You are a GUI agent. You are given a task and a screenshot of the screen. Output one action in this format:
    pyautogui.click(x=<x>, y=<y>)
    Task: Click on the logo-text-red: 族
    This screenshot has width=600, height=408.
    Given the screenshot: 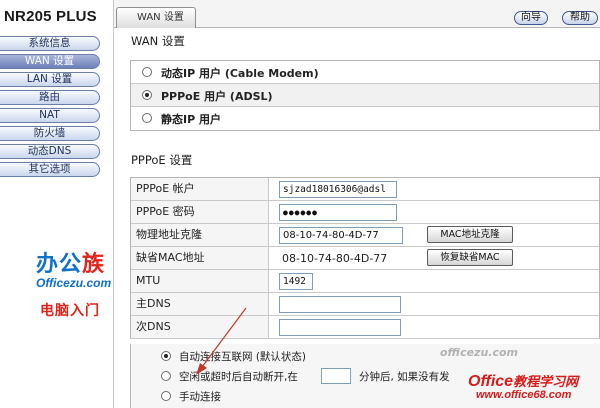 What is the action you would take?
    pyautogui.click(x=94, y=264)
    